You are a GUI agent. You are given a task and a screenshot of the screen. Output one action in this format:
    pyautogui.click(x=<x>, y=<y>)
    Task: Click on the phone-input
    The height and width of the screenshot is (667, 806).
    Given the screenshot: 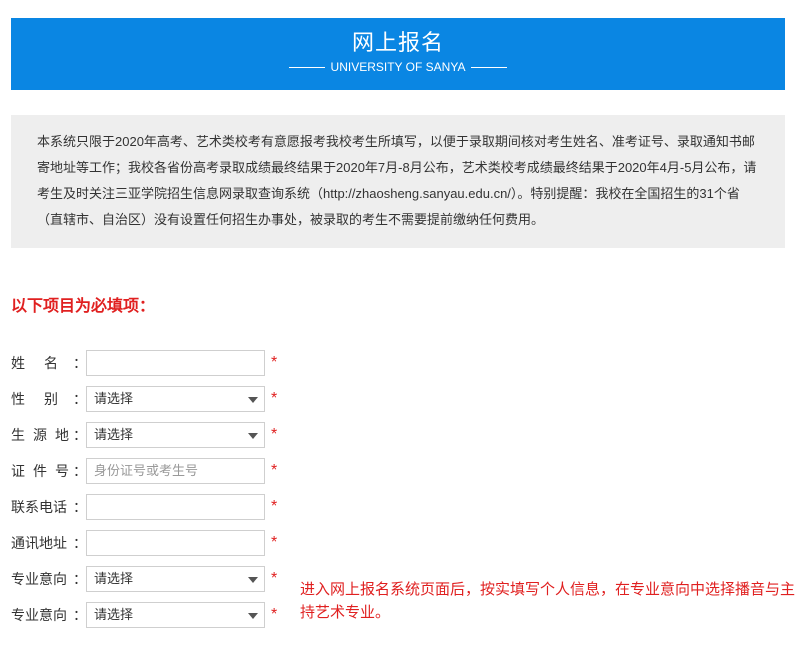 What is the action you would take?
    pyautogui.click(x=175, y=507)
    